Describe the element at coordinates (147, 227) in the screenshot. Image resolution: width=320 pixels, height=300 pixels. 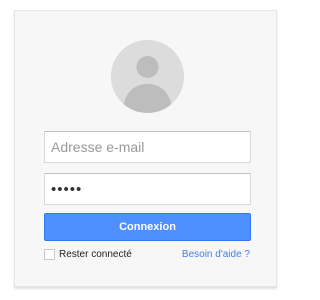
I see `connexion-button: Connexion` at that location.